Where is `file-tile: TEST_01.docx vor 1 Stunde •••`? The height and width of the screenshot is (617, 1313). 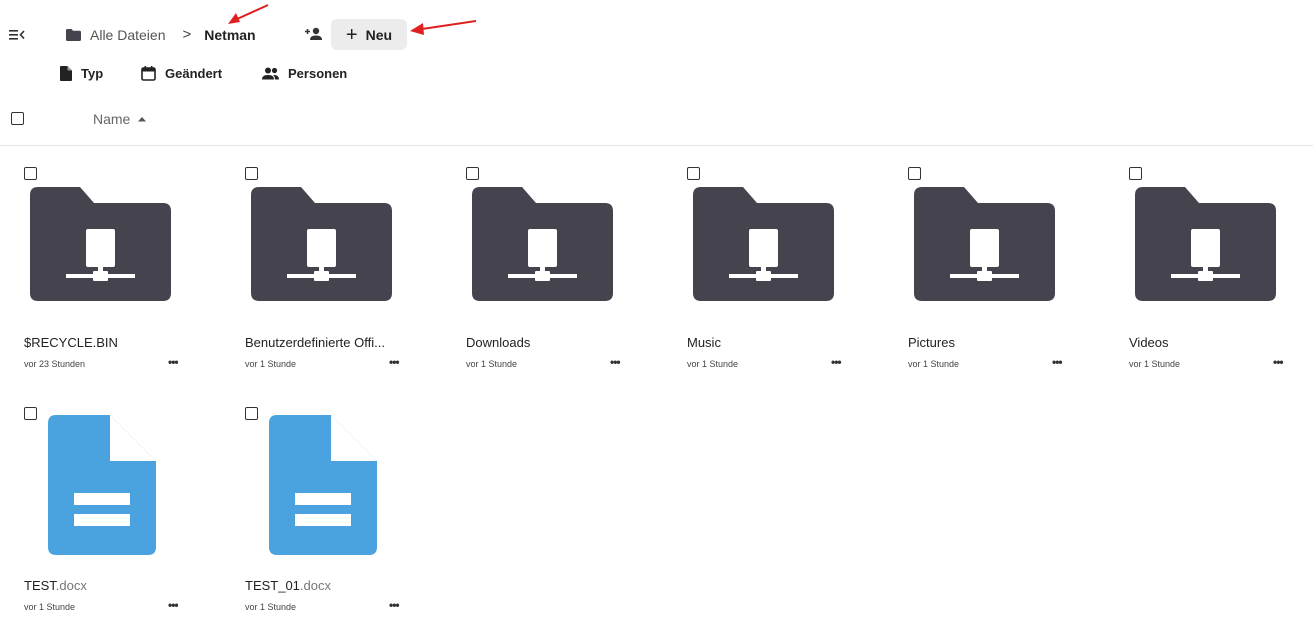
file-tile: TEST_01.docx vor 1 Stunde ••• is located at coordinates (337, 512).